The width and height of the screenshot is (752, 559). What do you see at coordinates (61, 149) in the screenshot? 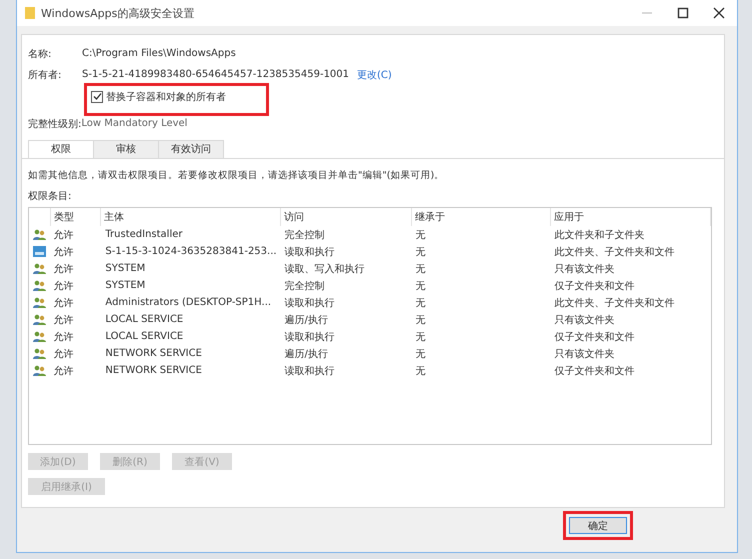
I see `tab: 权限` at bounding box center [61, 149].